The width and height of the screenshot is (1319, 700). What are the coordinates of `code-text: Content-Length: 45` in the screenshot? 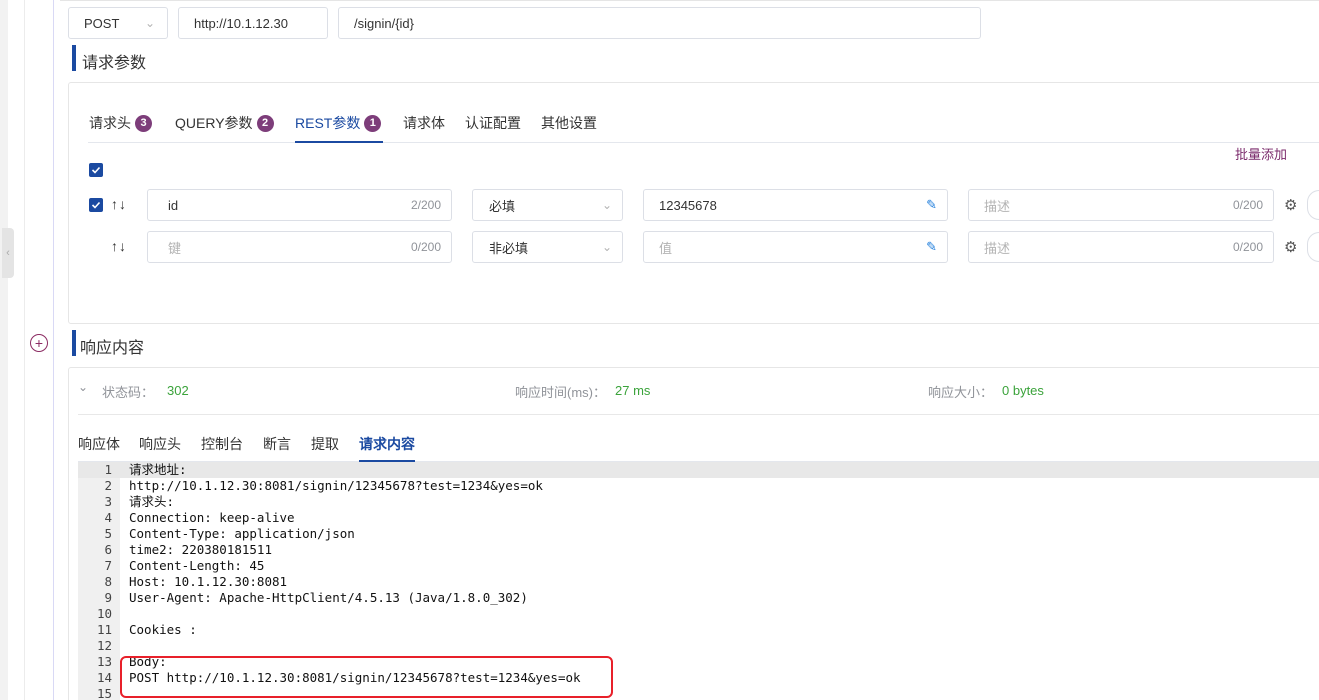 It's located at (197, 565).